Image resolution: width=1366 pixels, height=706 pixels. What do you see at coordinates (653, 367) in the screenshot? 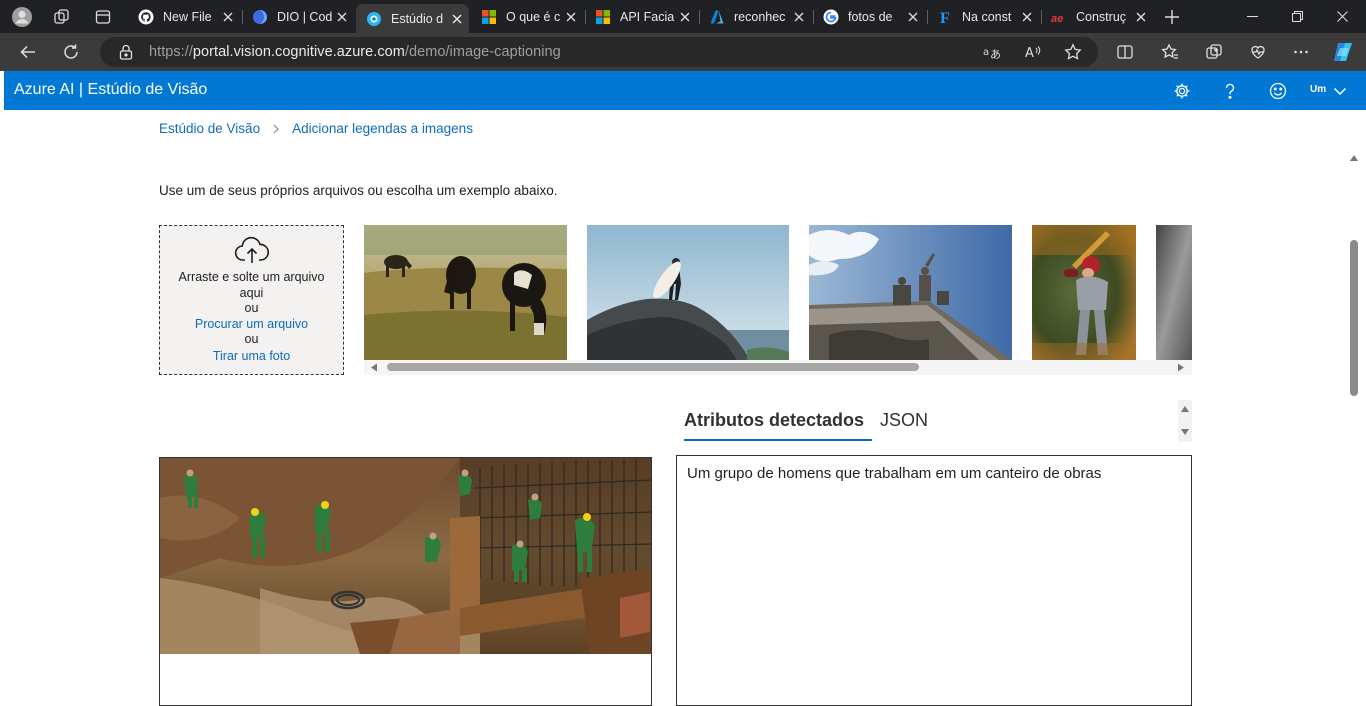
I see `scrollbar-thumb` at bounding box center [653, 367].